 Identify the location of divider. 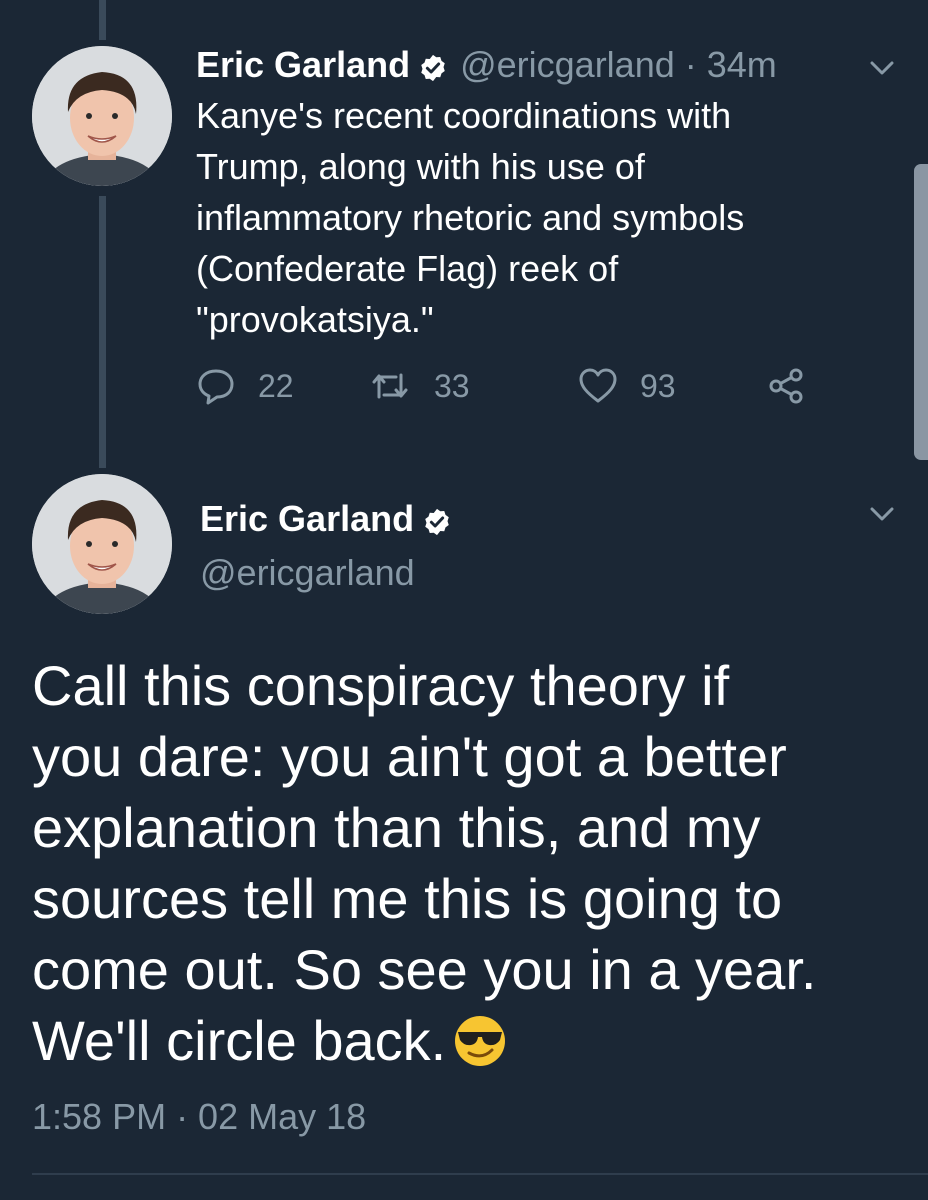
(480, 1174).